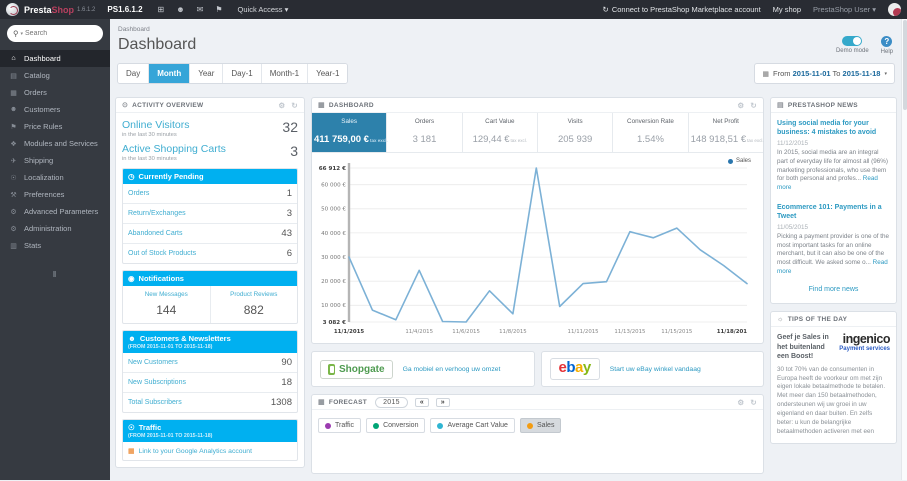 Image resolution: width=907 pixels, height=481 pixels. I want to click on cart-icon: ⊞, so click(161, 9).